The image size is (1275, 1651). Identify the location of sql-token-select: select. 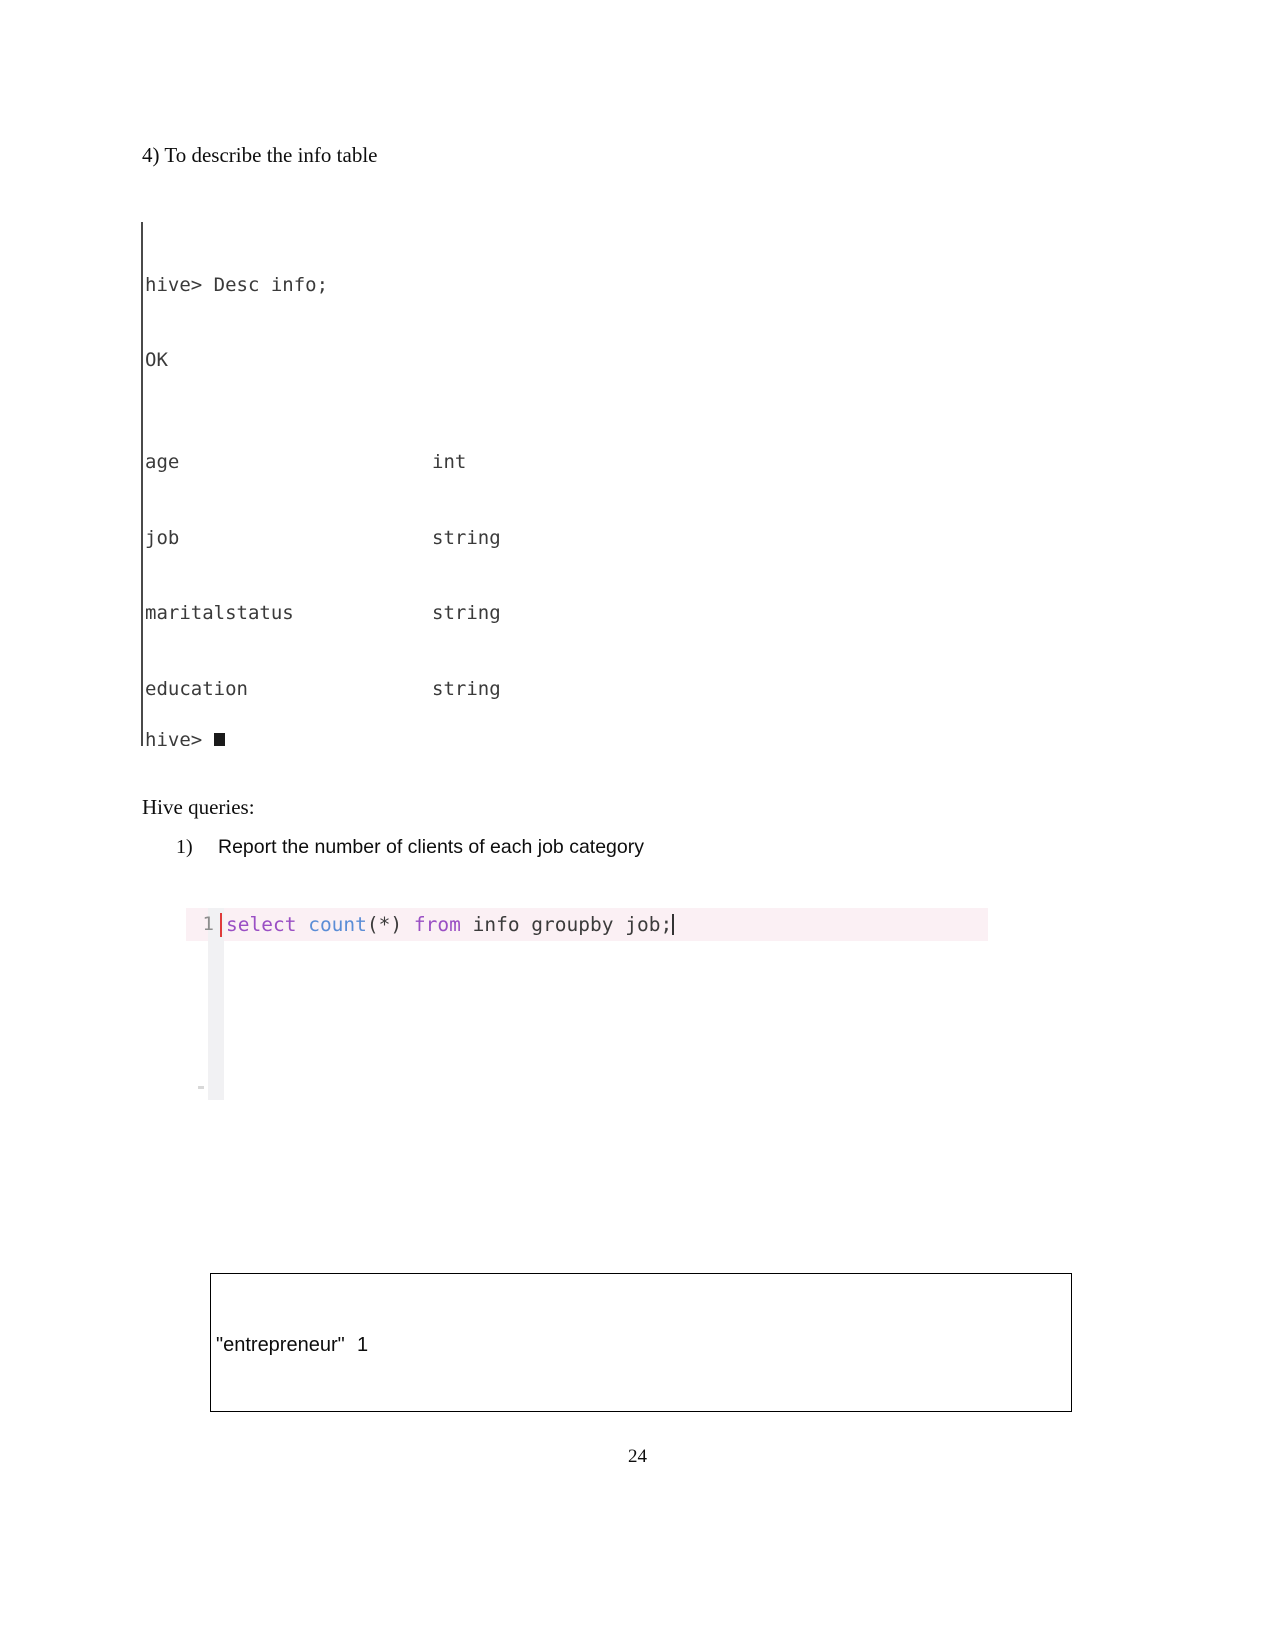
(261, 924).